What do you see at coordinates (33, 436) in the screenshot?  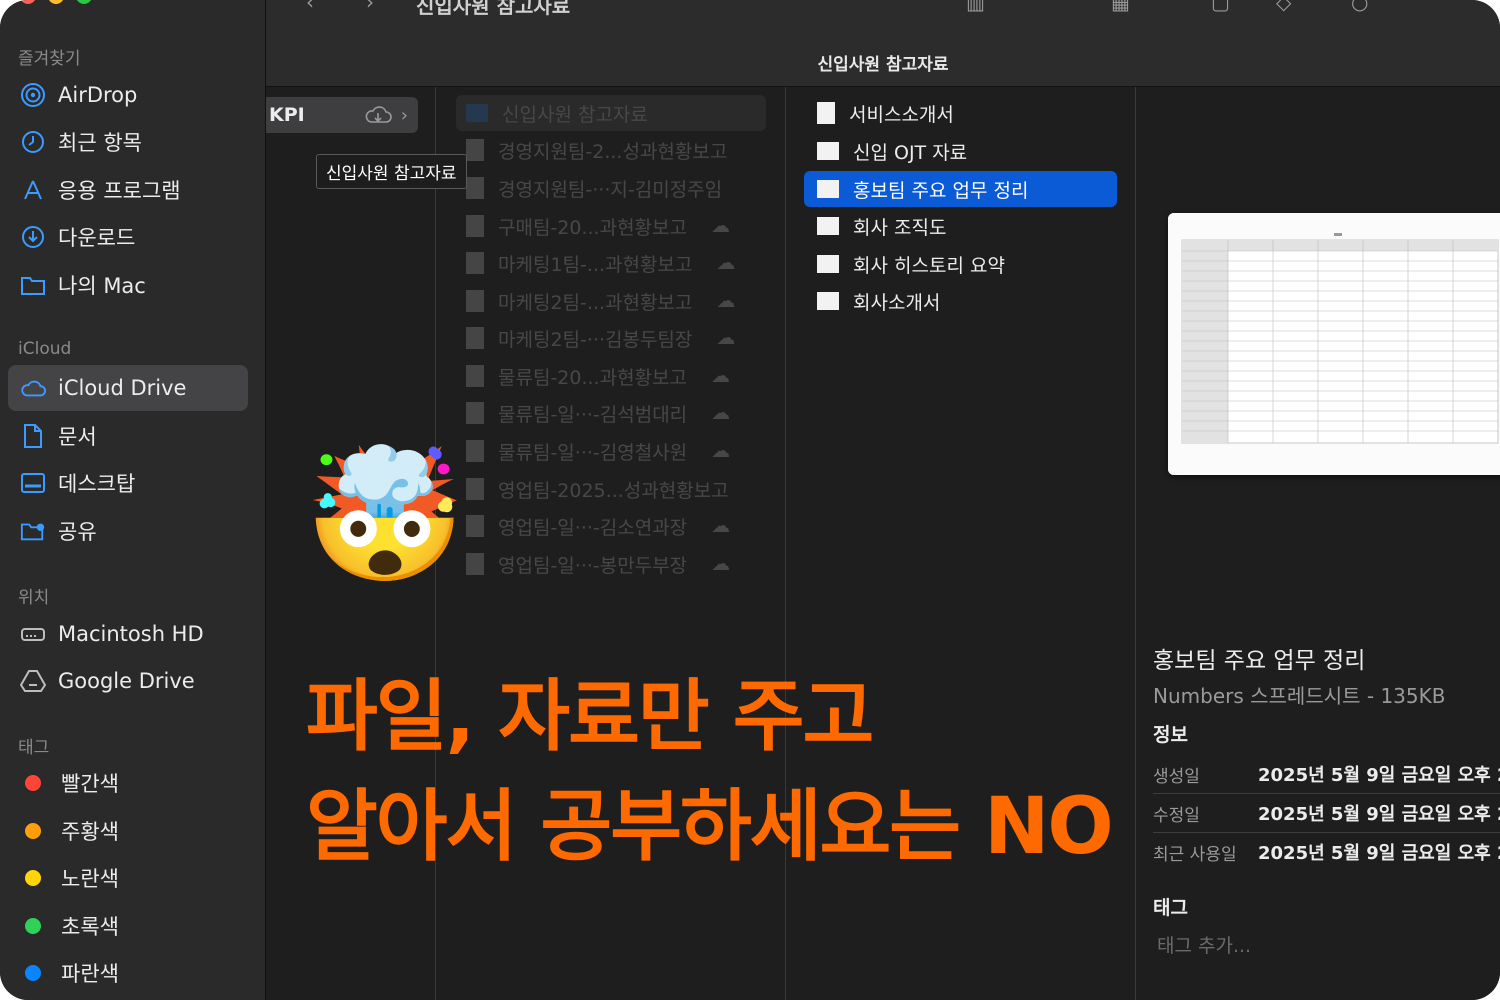 I see `document-icon` at bounding box center [33, 436].